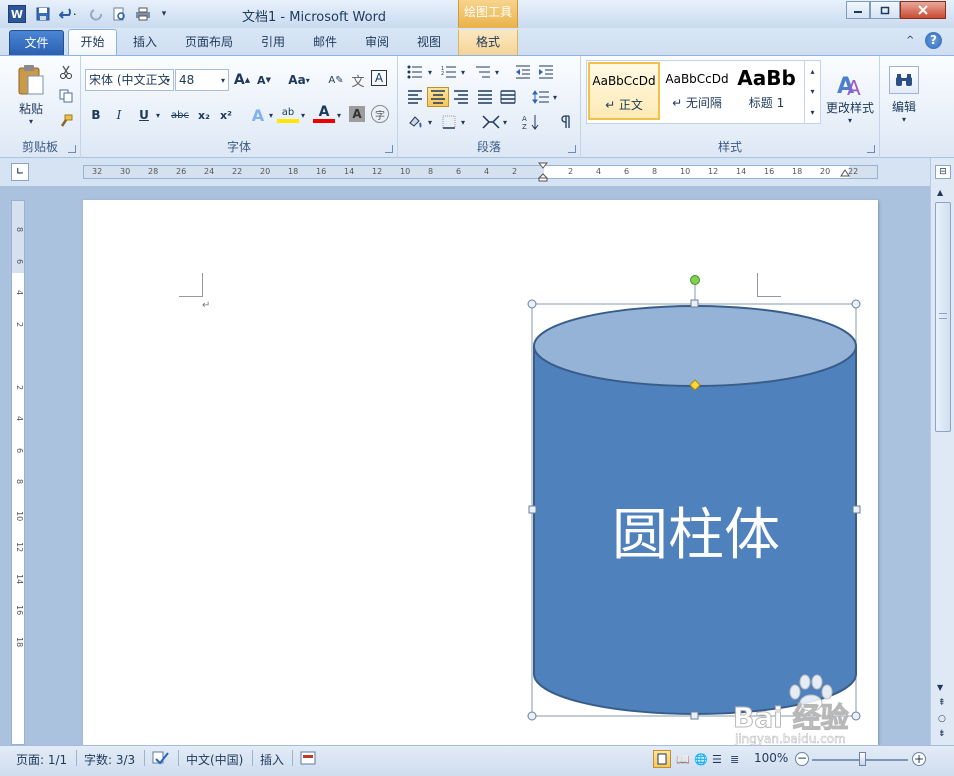  I want to click on help-icon: ?, so click(933, 40).